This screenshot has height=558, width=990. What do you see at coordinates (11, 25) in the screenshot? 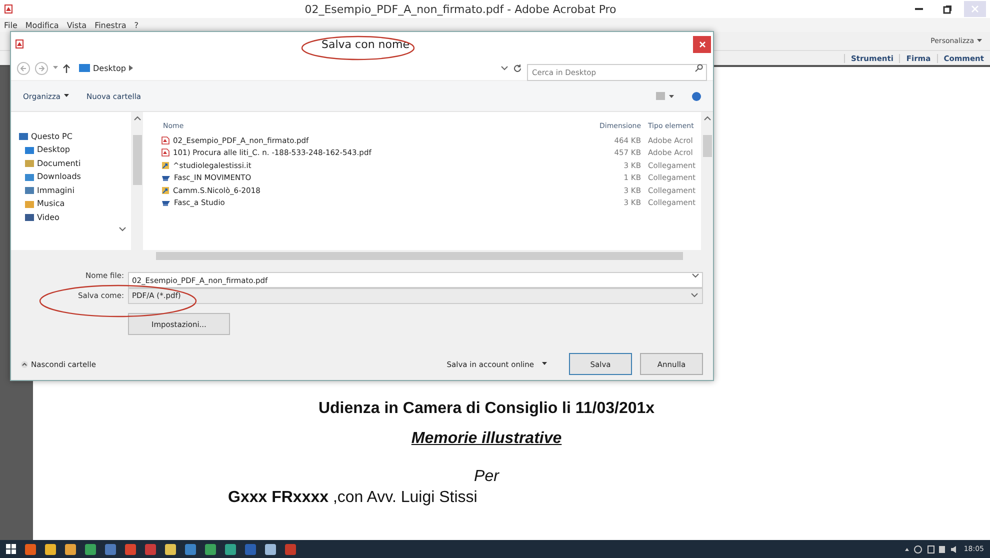
I see `menu-item: File` at bounding box center [11, 25].